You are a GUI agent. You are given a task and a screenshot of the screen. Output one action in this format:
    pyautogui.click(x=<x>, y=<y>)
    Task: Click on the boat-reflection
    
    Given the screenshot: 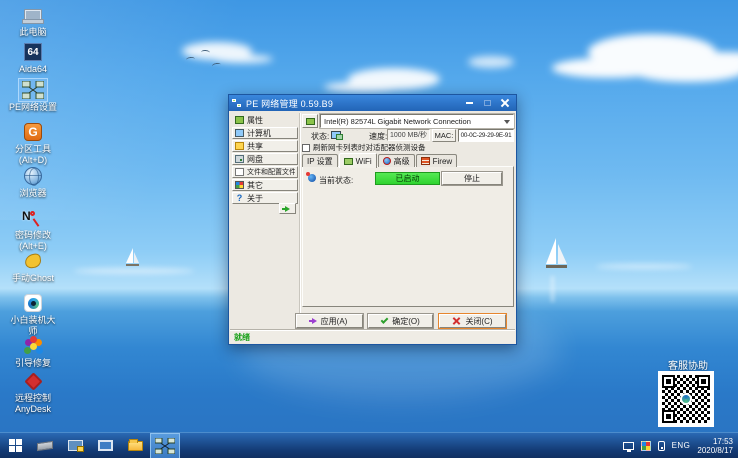 What is the action you would take?
    pyautogui.click(x=552, y=289)
    